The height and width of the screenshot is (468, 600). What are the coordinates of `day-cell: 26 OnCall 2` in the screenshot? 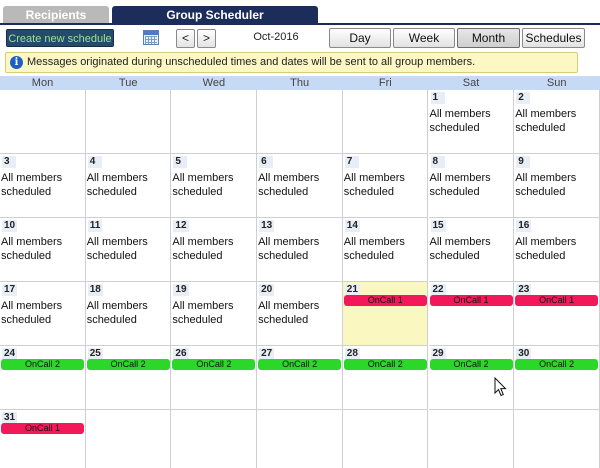 It's located at (214, 378).